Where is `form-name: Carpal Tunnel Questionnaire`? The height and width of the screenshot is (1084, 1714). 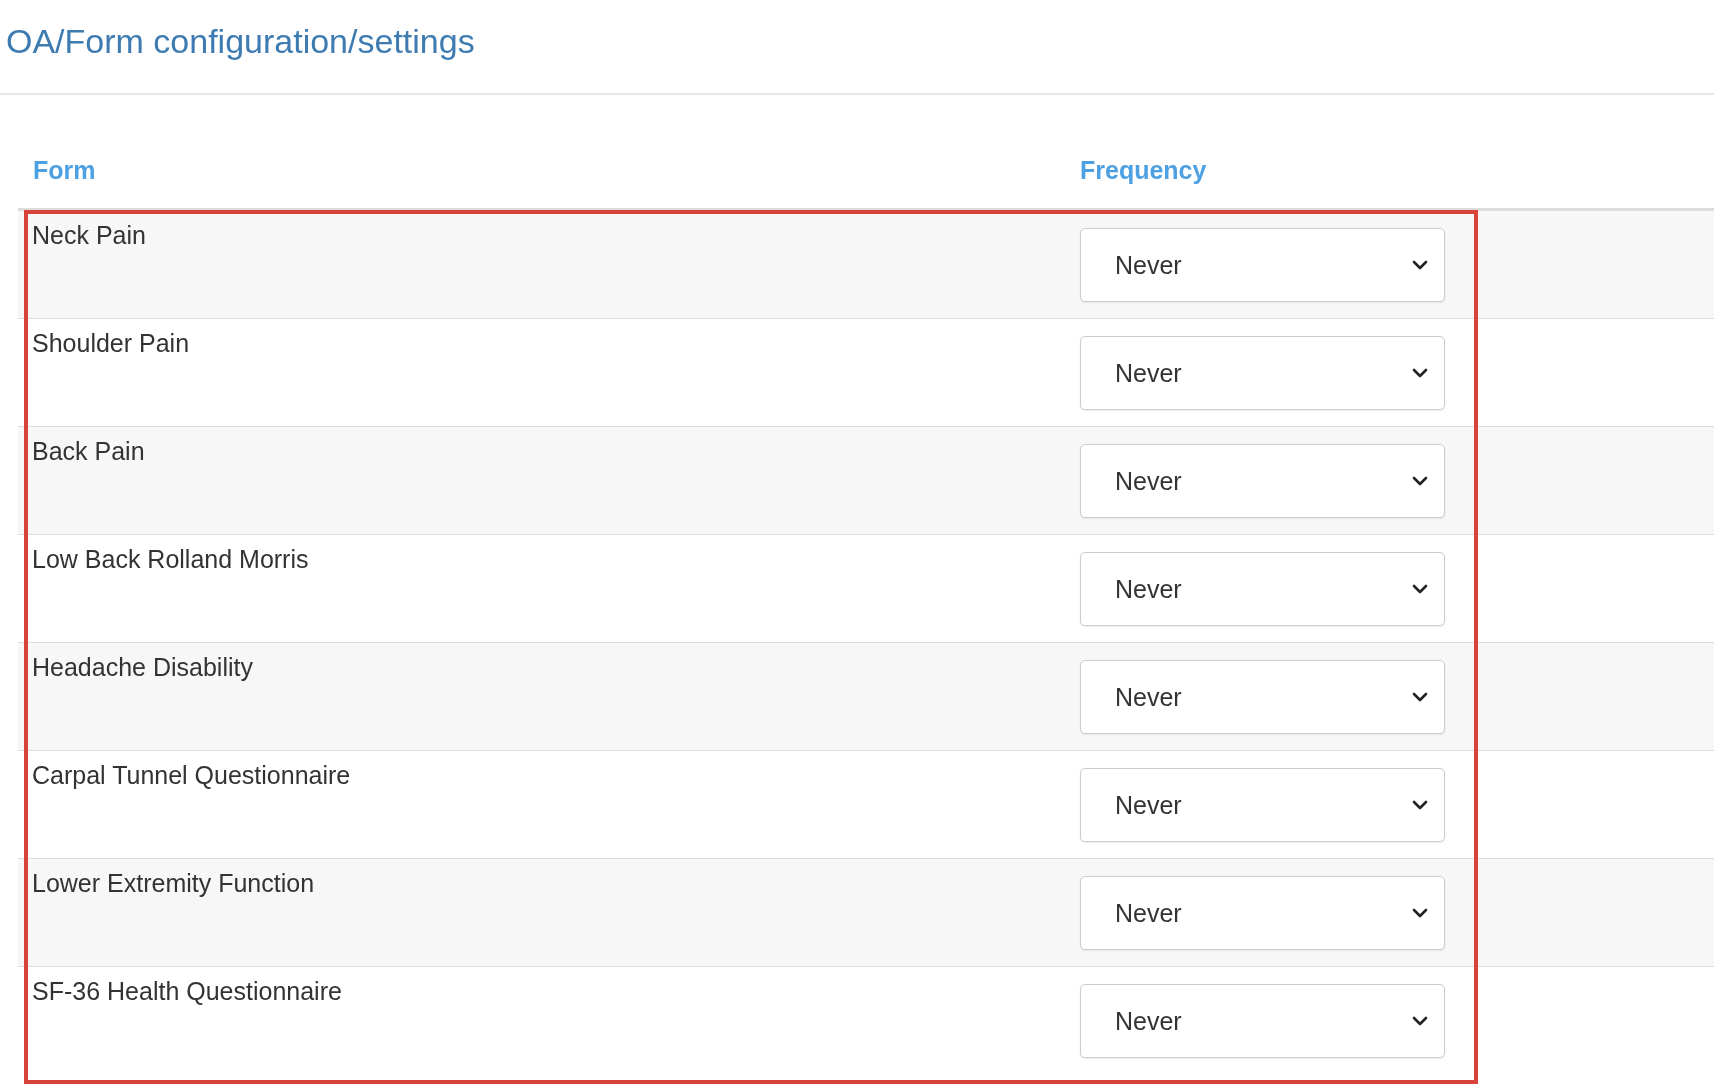
form-name: Carpal Tunnel Questionnaire is located at coordinates (191, 775).